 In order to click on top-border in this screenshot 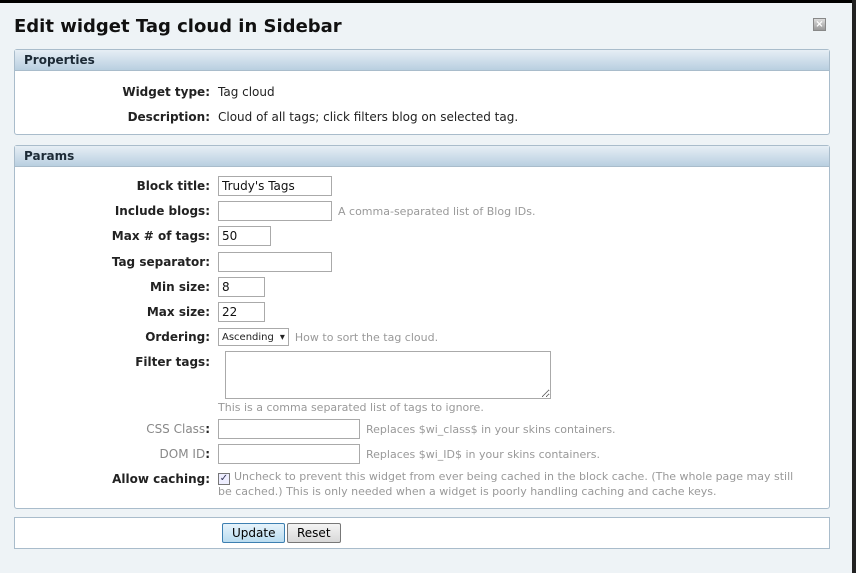, I will do `click(428, 1)`.